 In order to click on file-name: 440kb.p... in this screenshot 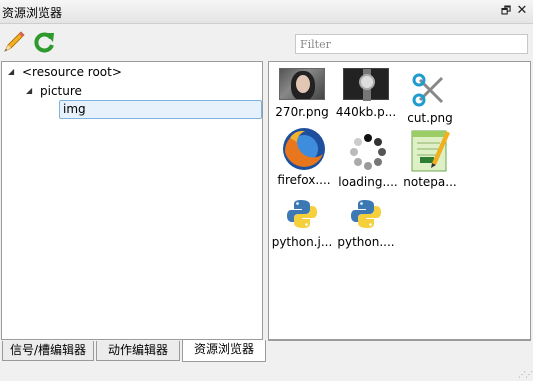, I will do `click(366, 112)`.